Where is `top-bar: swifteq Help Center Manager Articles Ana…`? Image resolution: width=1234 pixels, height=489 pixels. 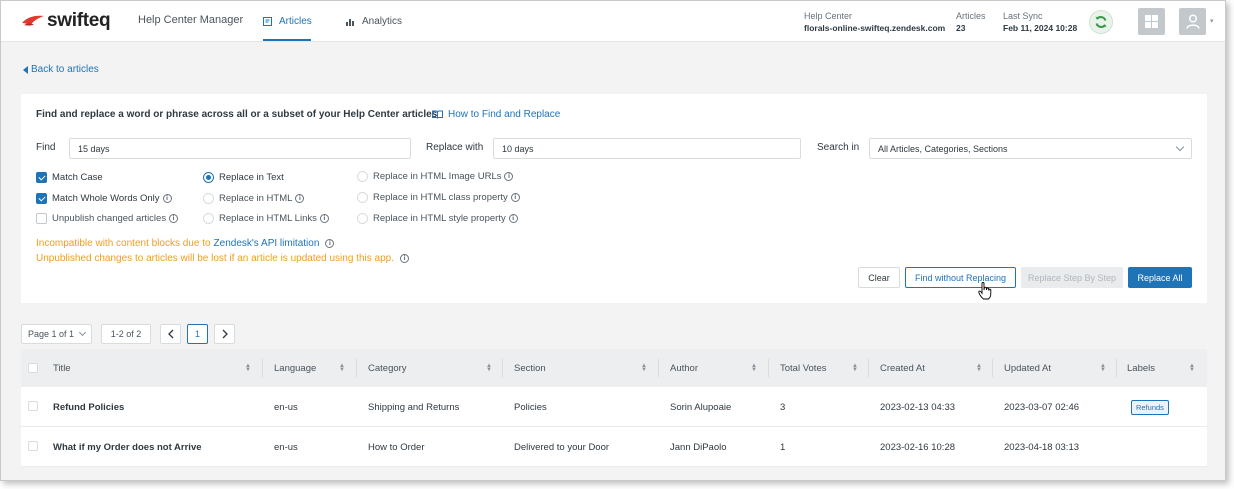
top-bar: swifteq Help Center Manager Articles Ana… is located at coordinates (613, 21).